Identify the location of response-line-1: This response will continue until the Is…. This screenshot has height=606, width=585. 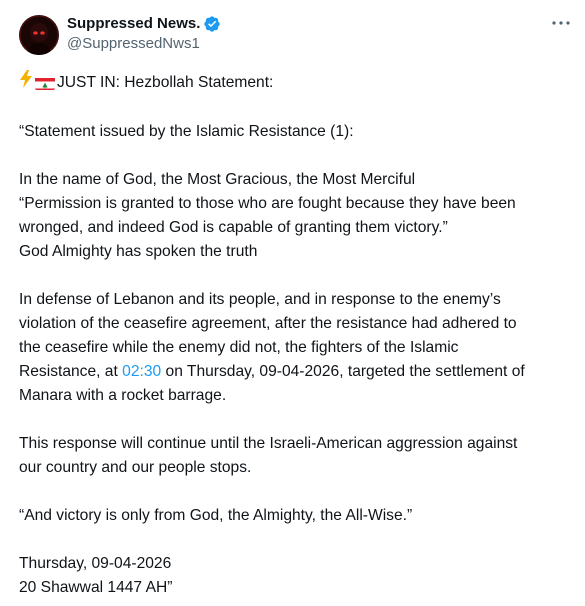
(268, 443).